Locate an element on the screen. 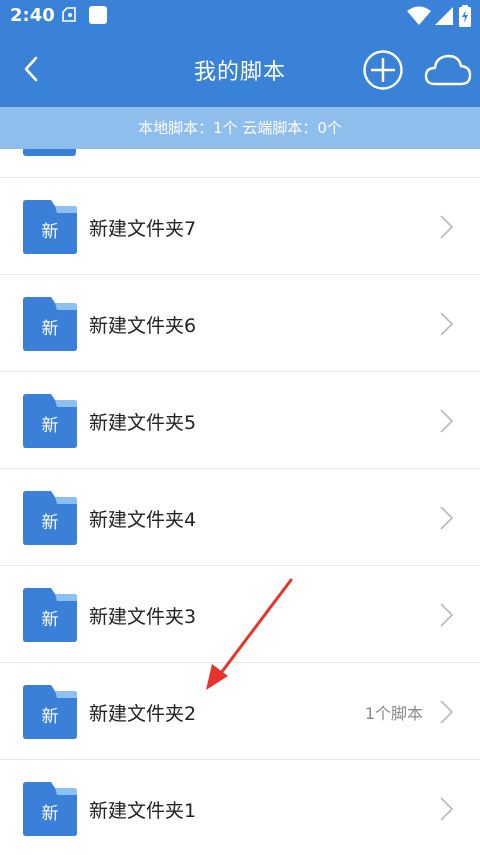 Image resolution: width=480 pixels, height=855 pixels. folder-row: 新 新建文件夹1 is located at coordinates (240, 807).